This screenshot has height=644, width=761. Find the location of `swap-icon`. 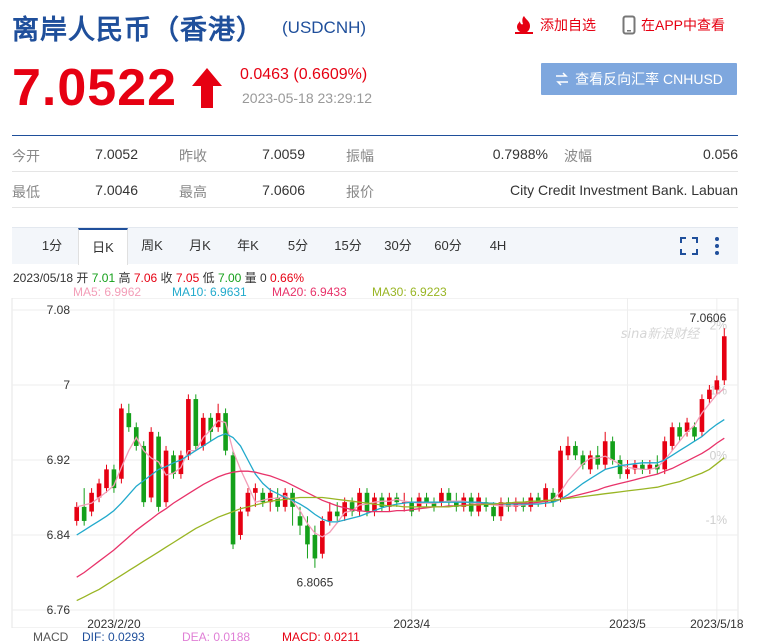

swap-icon is located at coordinates (562, 79).